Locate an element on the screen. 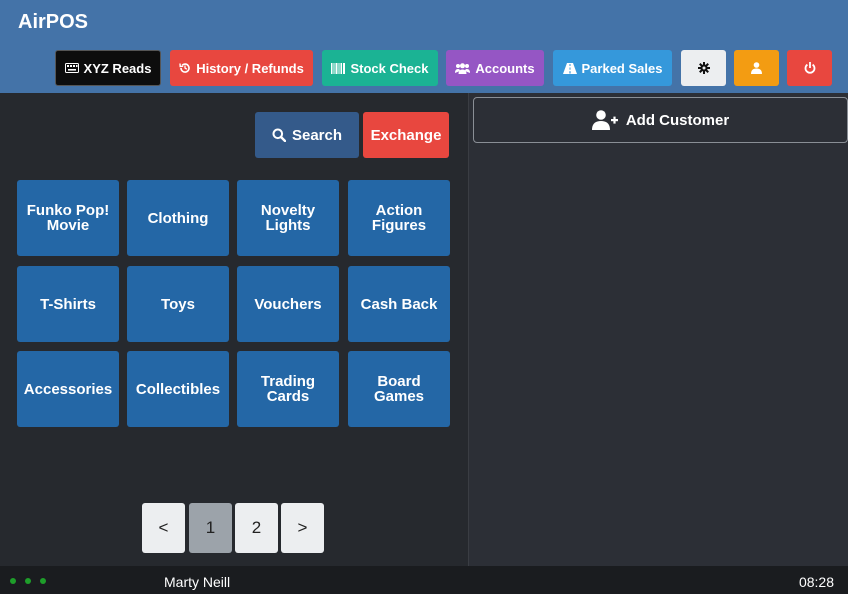 This screenshot has height=594, width=848. category-tile-label: Clothing is located at coordinates (178, 218).